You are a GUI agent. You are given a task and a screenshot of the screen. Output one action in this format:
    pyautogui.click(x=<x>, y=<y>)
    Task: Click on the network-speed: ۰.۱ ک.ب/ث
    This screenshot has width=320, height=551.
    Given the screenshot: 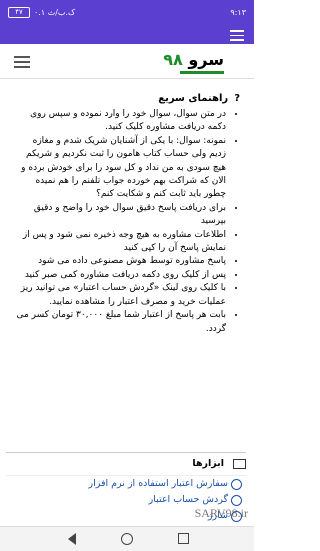 What is the action you would take?
    pyautogui.click(x=55, y=12)
    